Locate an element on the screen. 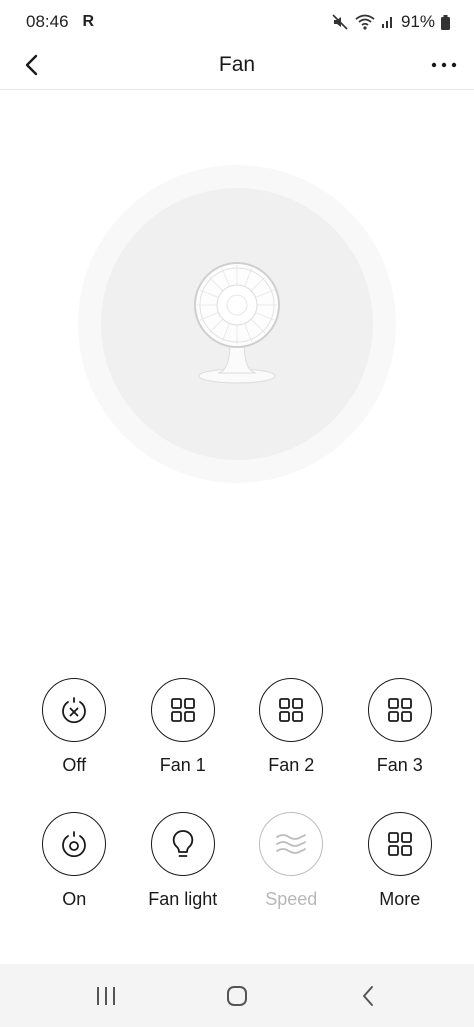 This screenshot has height=1027, width=474. fan-1-button: Fan 1 is located at coordinates (183, 727).